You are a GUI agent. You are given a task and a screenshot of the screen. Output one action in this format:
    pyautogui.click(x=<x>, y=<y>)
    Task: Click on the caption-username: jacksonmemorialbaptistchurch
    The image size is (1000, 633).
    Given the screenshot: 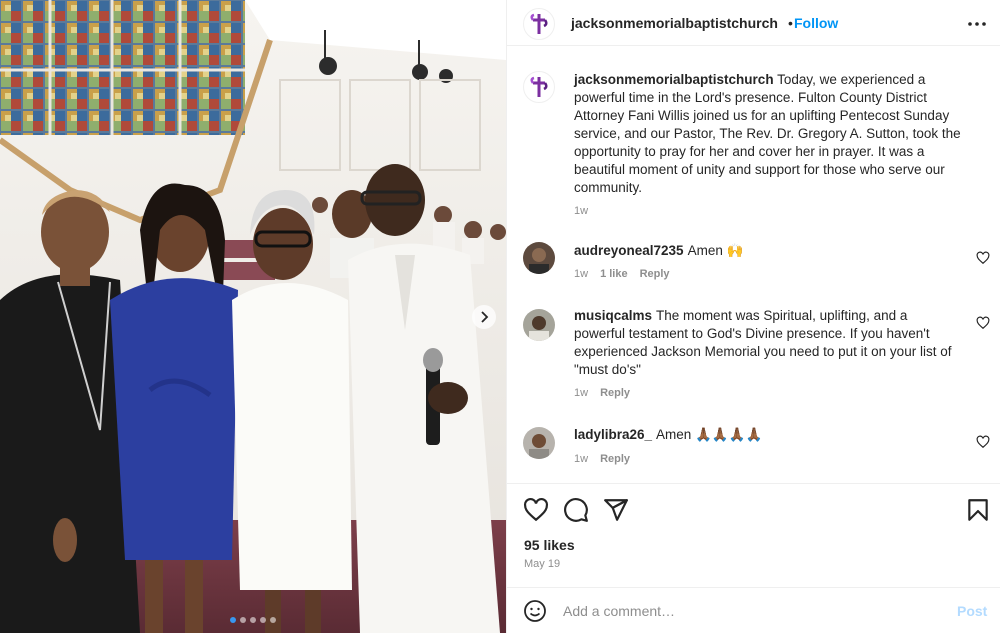 What is the action you would take?
    pyautogui.click(x=674, y=79)
    